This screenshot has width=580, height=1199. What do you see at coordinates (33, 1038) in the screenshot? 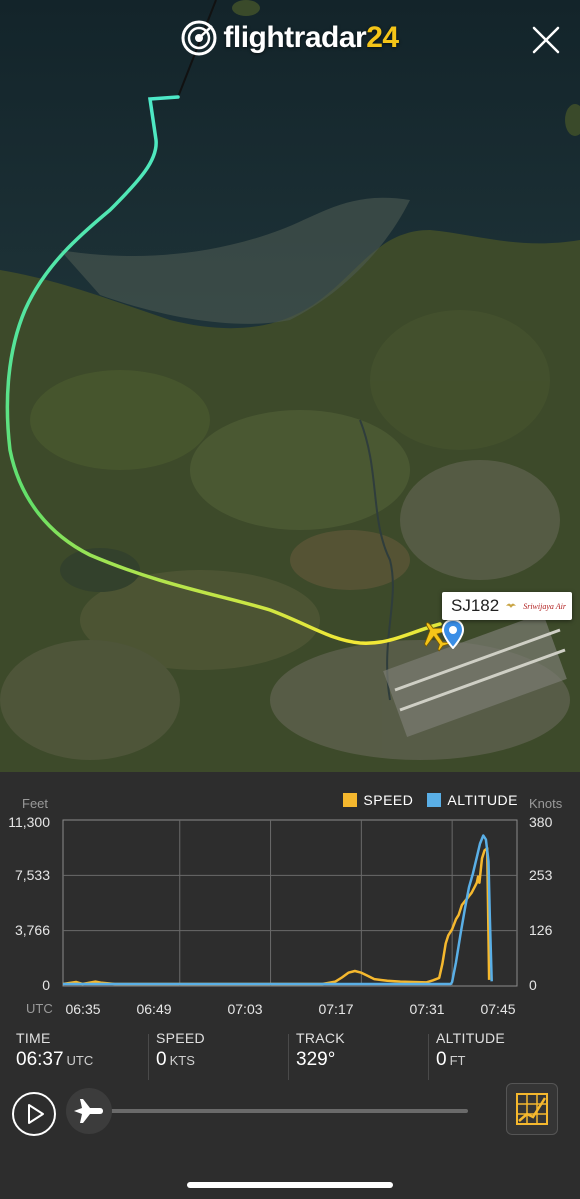
I see `stat-time-label: TIME` at bounding box center [33, 1038].